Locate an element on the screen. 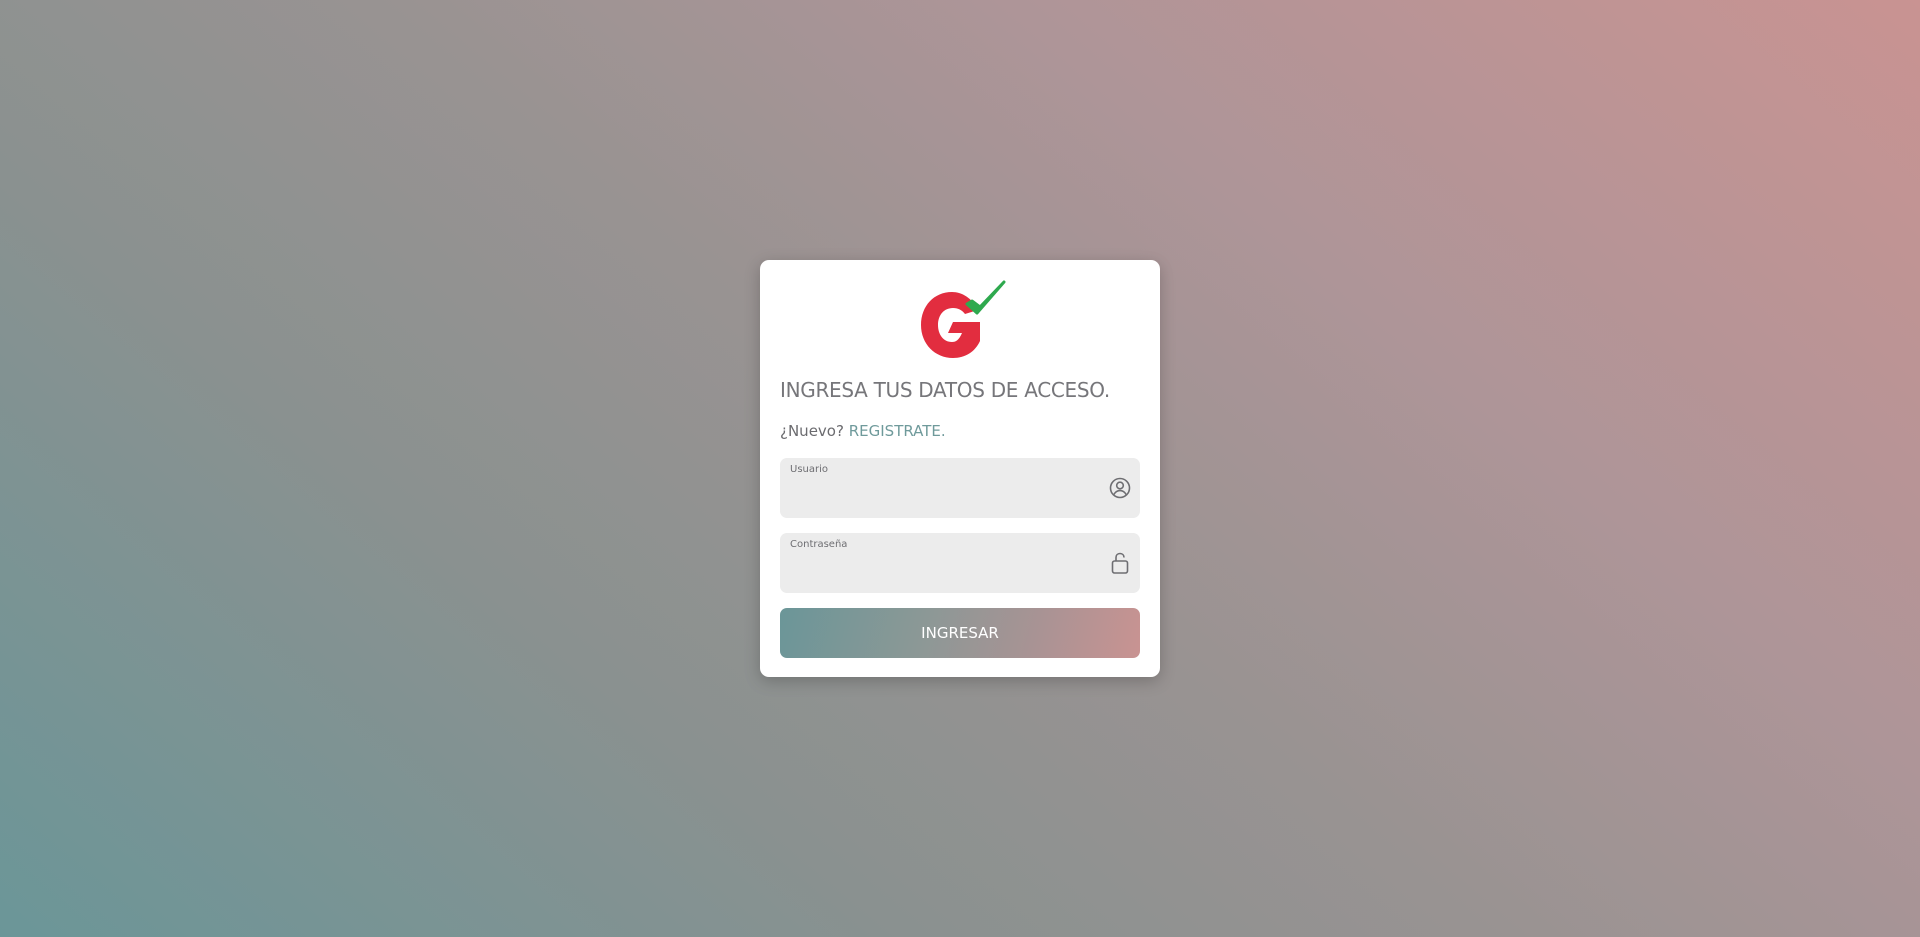 The height and width of the screenshot is (937, 1920). register-link: REGISTRATE. is located at coordinates (897, 431).